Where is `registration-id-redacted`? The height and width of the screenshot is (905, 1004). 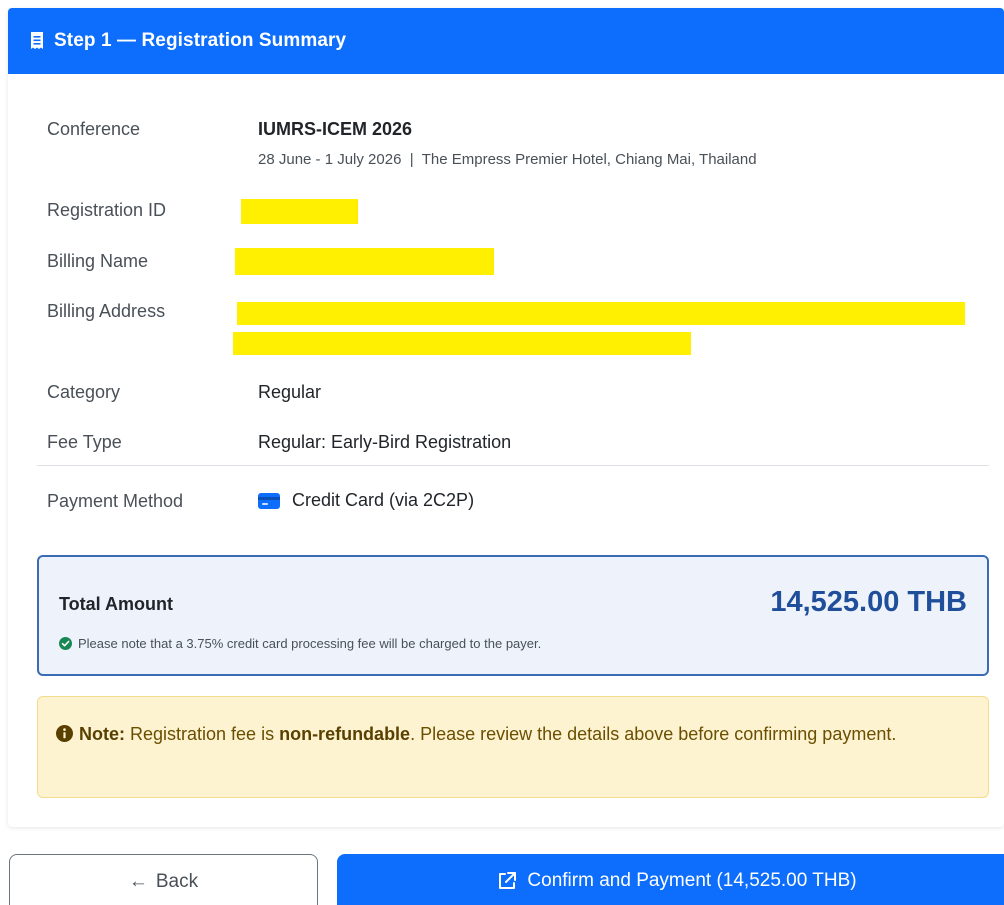
registration-id-redacted is located at coordinates (299, 211).